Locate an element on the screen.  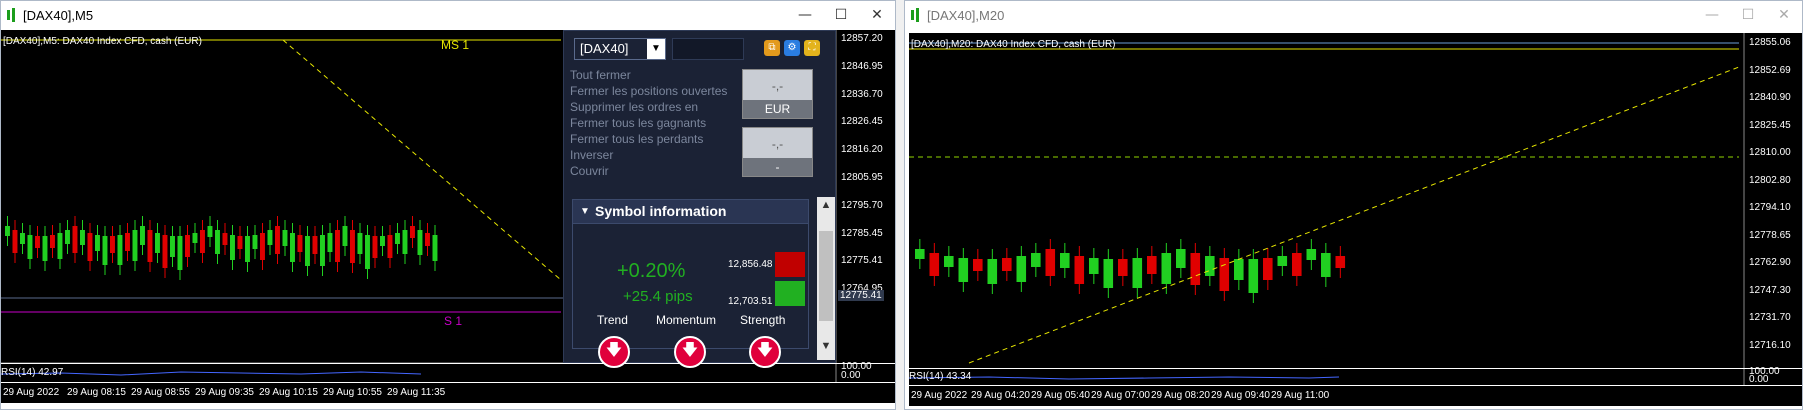
menu-close-winners: Fermer tous les gagnants is located at coordinates (638, 123).